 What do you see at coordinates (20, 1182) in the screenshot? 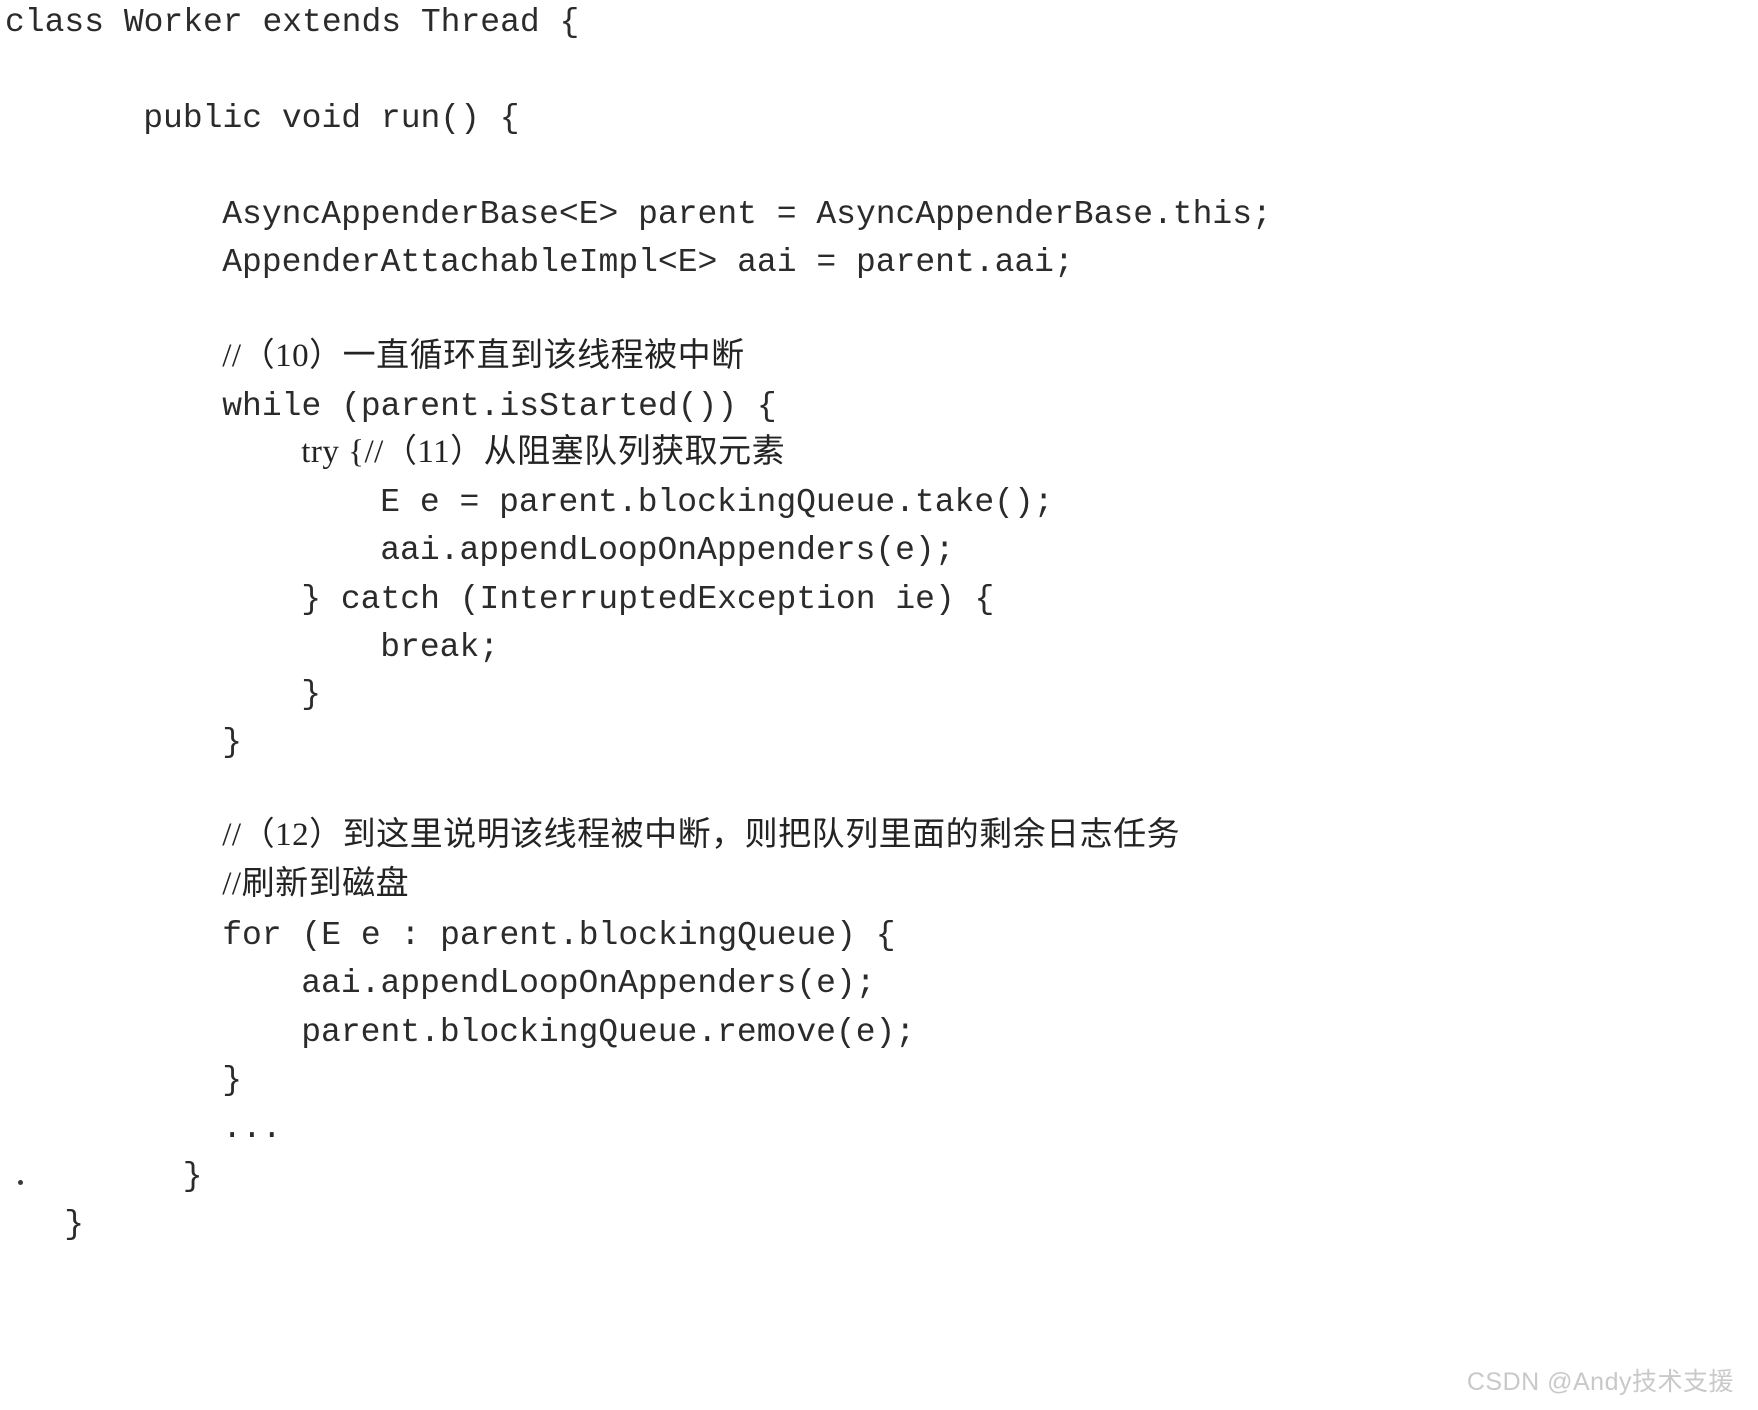
I see `scan-speck-artifact` at bounding box center [20, 1182].